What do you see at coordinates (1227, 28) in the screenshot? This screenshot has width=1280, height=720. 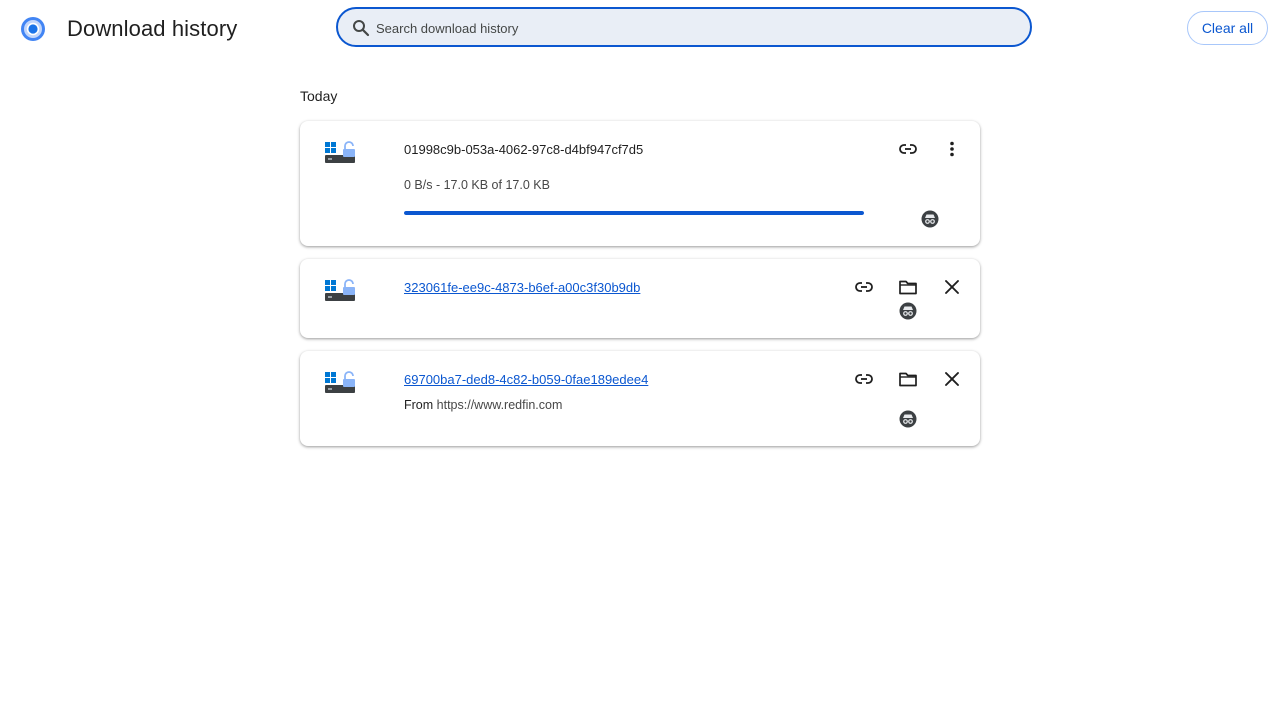 I see `clear-all-button: Clear all` at bounding box center [1227, 28].